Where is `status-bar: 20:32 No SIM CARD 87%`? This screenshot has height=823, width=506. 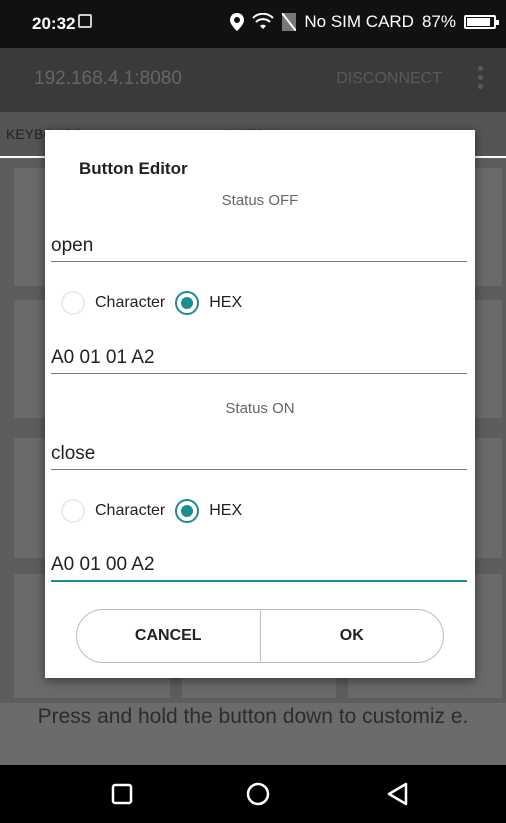 status-bar: 20:32 No SIM CARD 87% is located at coordinates (253, 24).